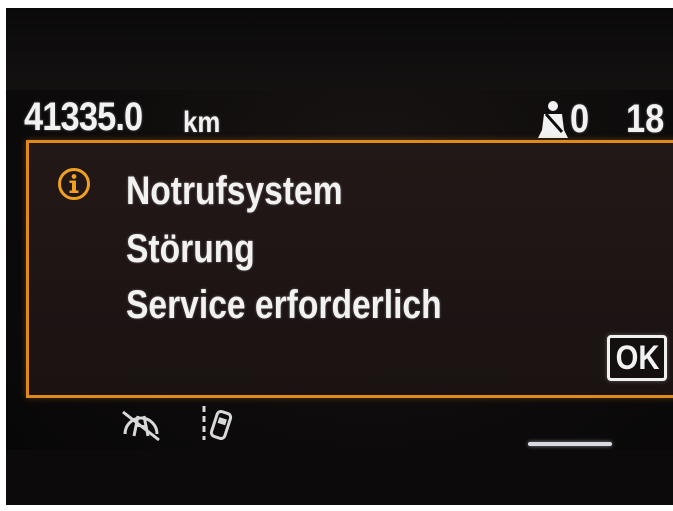 The image size is (673, 511). Describe the element at coordinates (234, 191) in the screenshot. I see `message-title: Notrufsystem` at that location.